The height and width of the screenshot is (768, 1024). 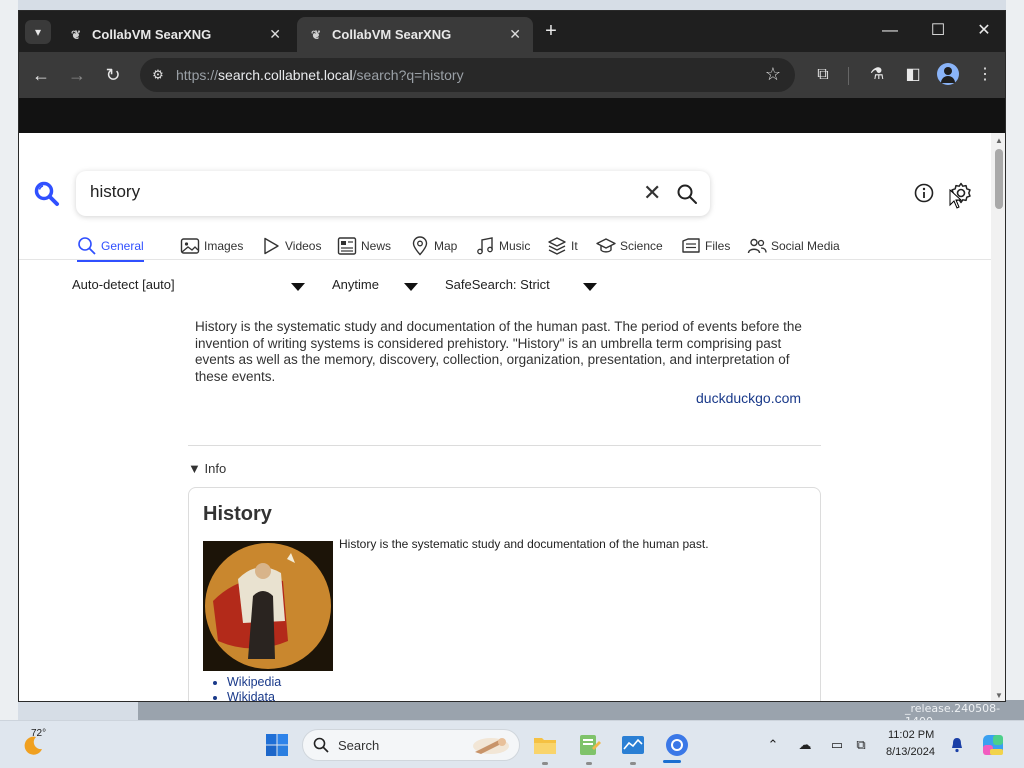 What do you see at coordinates (1015, 360) in the screenshot?
I see `desktop-right-window-edge` at bounding box center [1015, 360].